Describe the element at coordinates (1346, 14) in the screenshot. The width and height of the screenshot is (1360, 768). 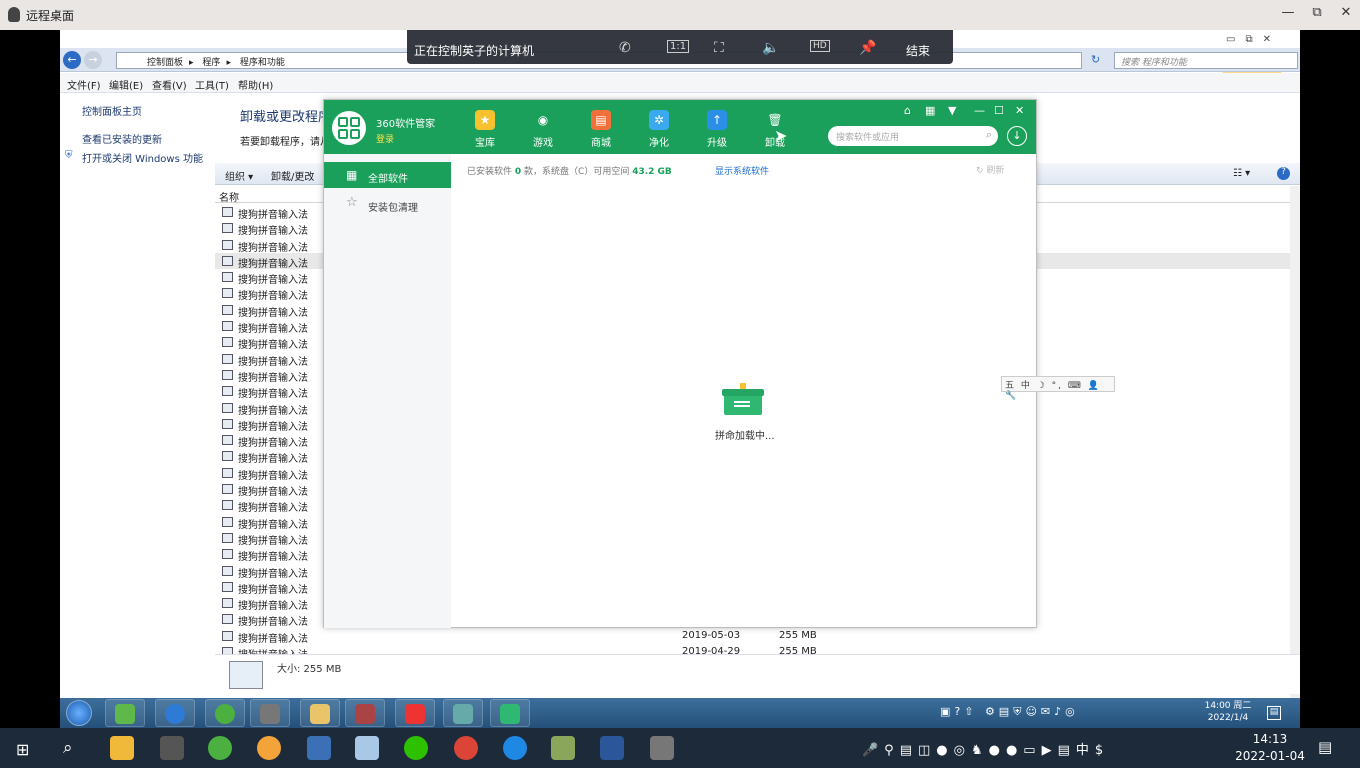
I see `close-button: ✕` at that location.